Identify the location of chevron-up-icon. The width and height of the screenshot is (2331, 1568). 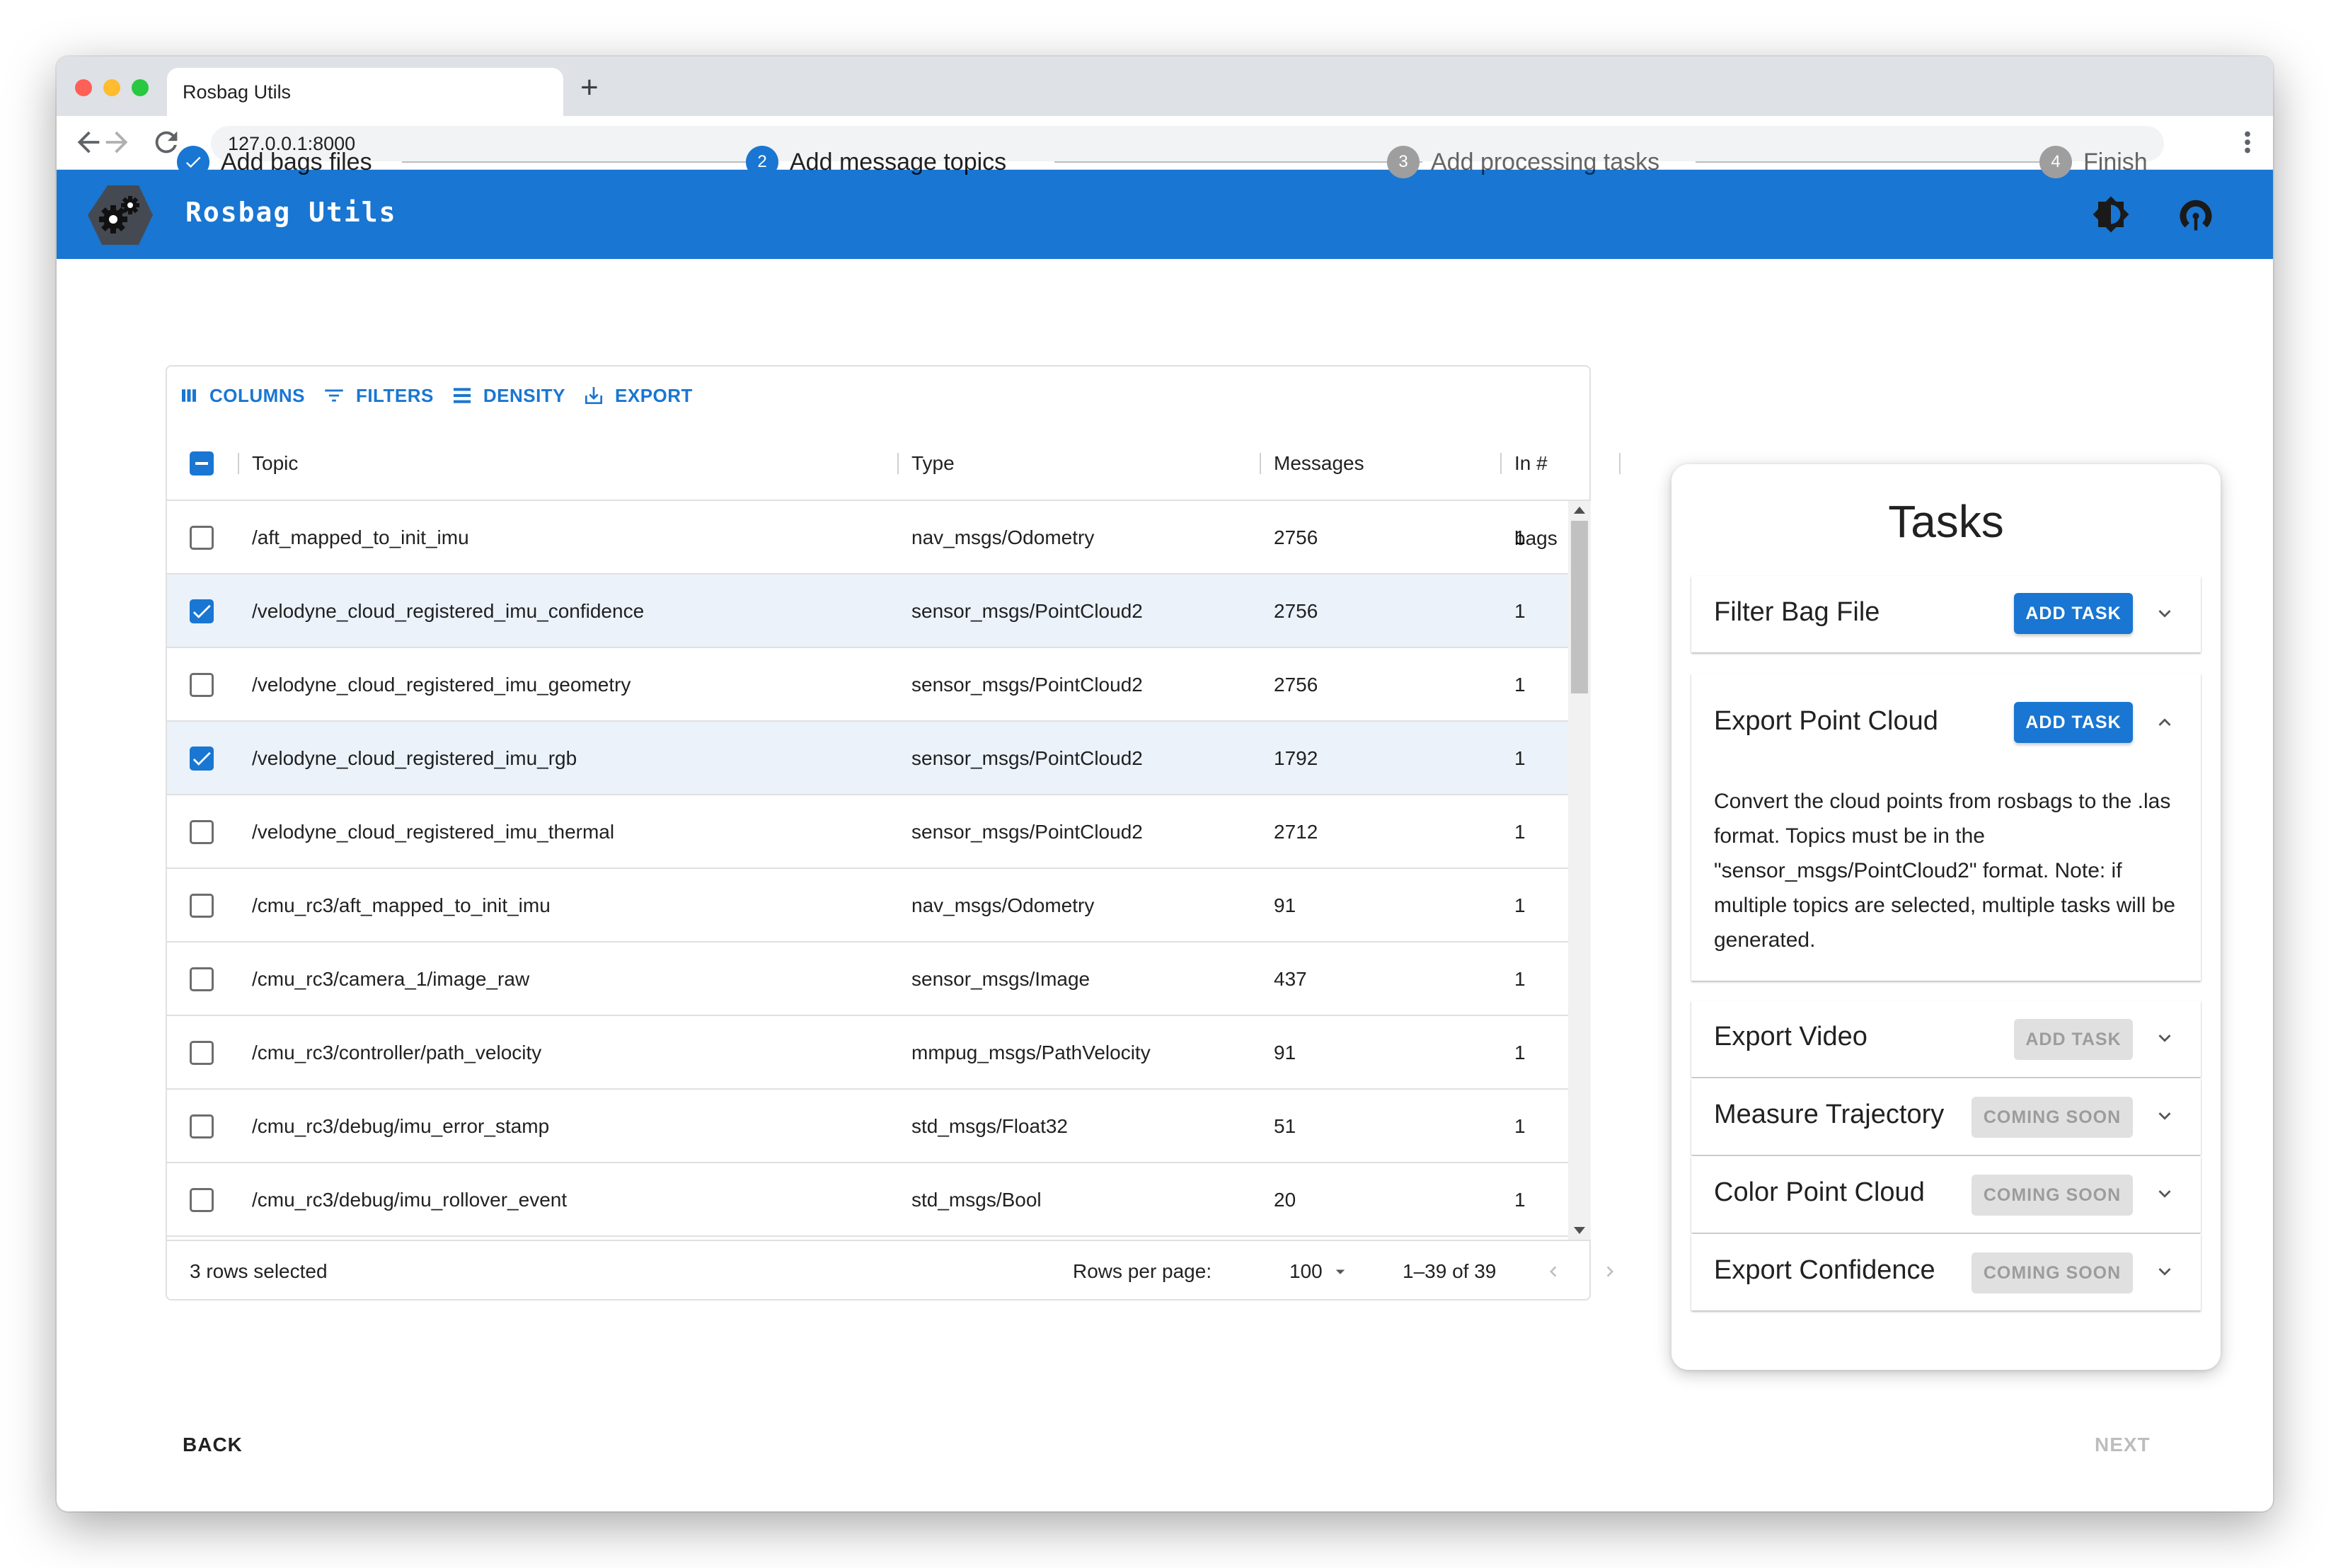
(2165, 722).